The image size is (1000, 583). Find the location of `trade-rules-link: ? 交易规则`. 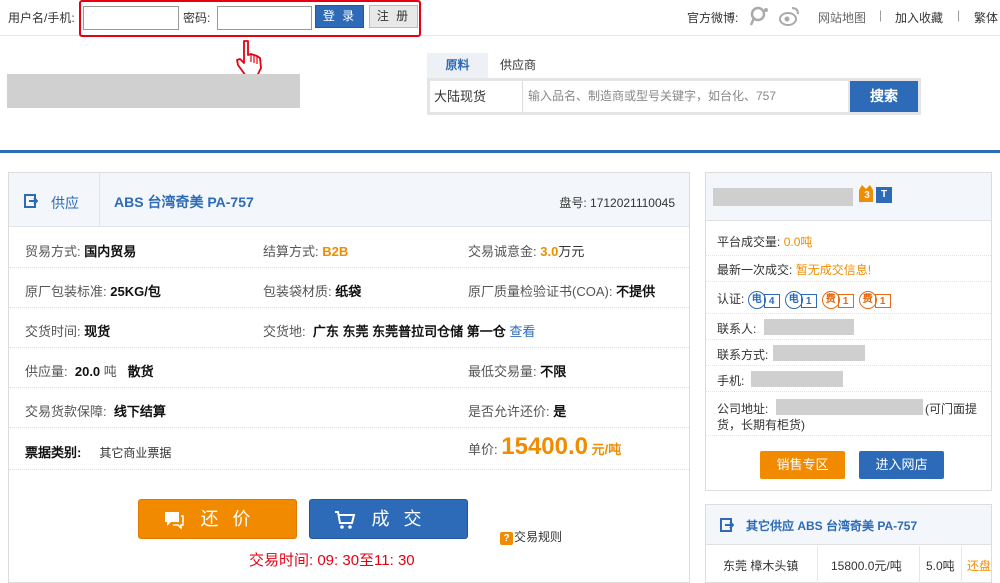

trade-rules-link: ? 交易规则 is located at coordinates (531, 536).